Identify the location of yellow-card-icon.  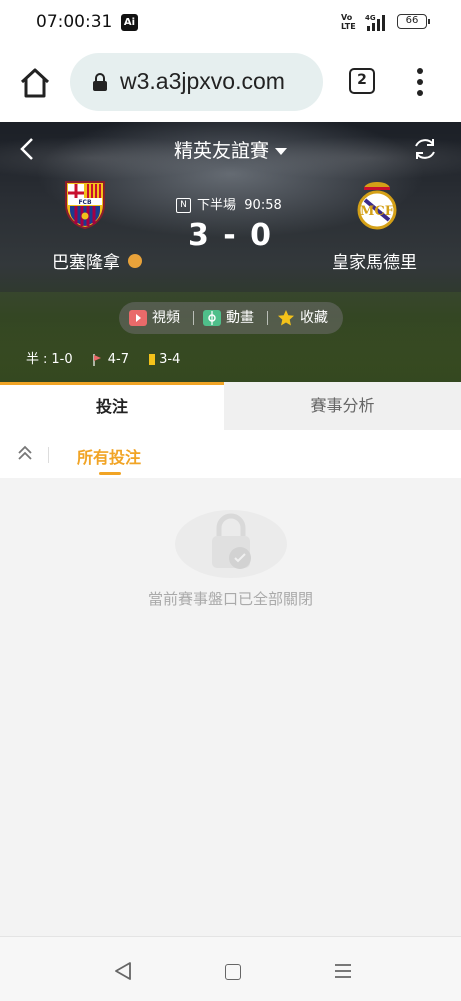
(152, 359).